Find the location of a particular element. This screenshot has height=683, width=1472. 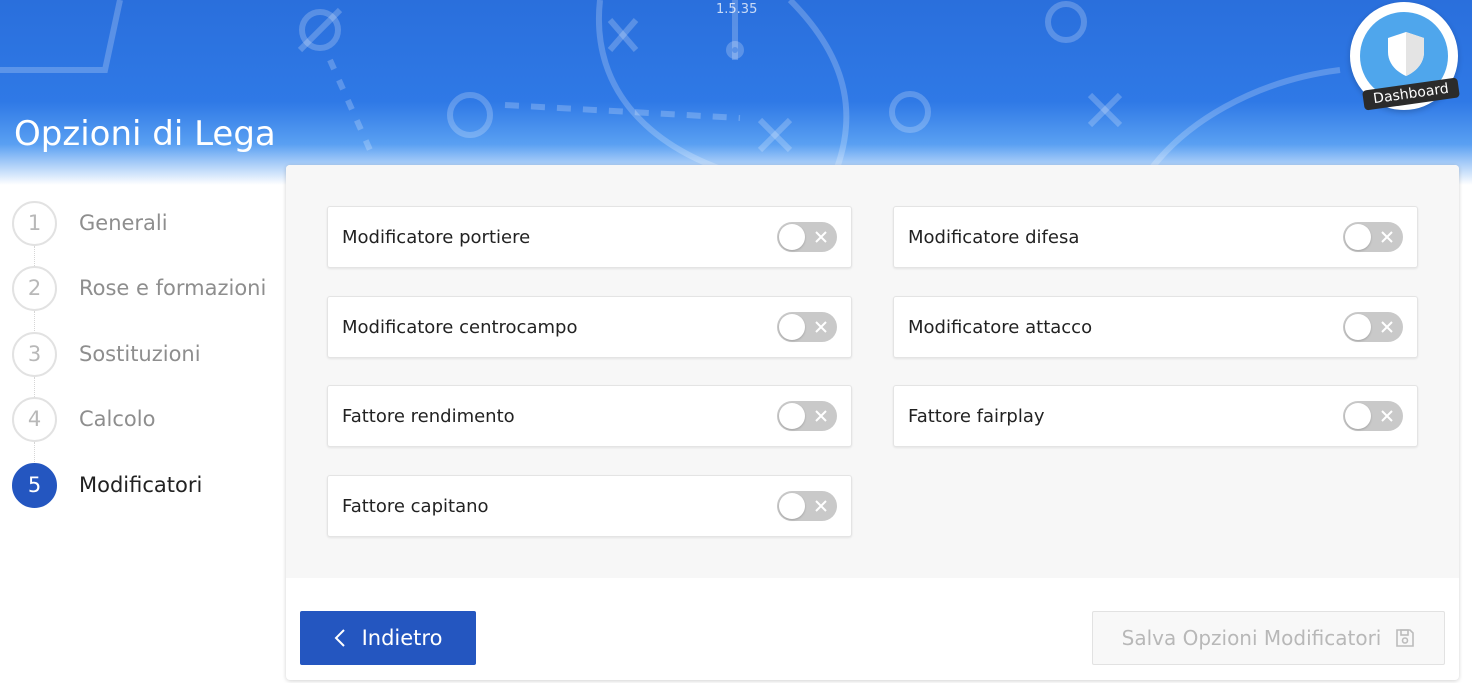

chevron-left-icon is located at coordinates (340, 638).